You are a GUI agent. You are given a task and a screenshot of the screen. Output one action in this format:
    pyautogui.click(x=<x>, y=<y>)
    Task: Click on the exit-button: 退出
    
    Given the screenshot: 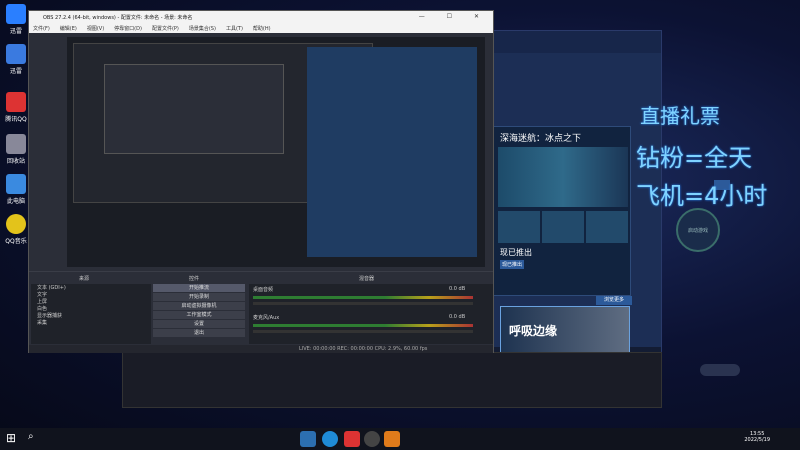 What is the action you would take?
    pyautogui.click(x=199, y=333)
    